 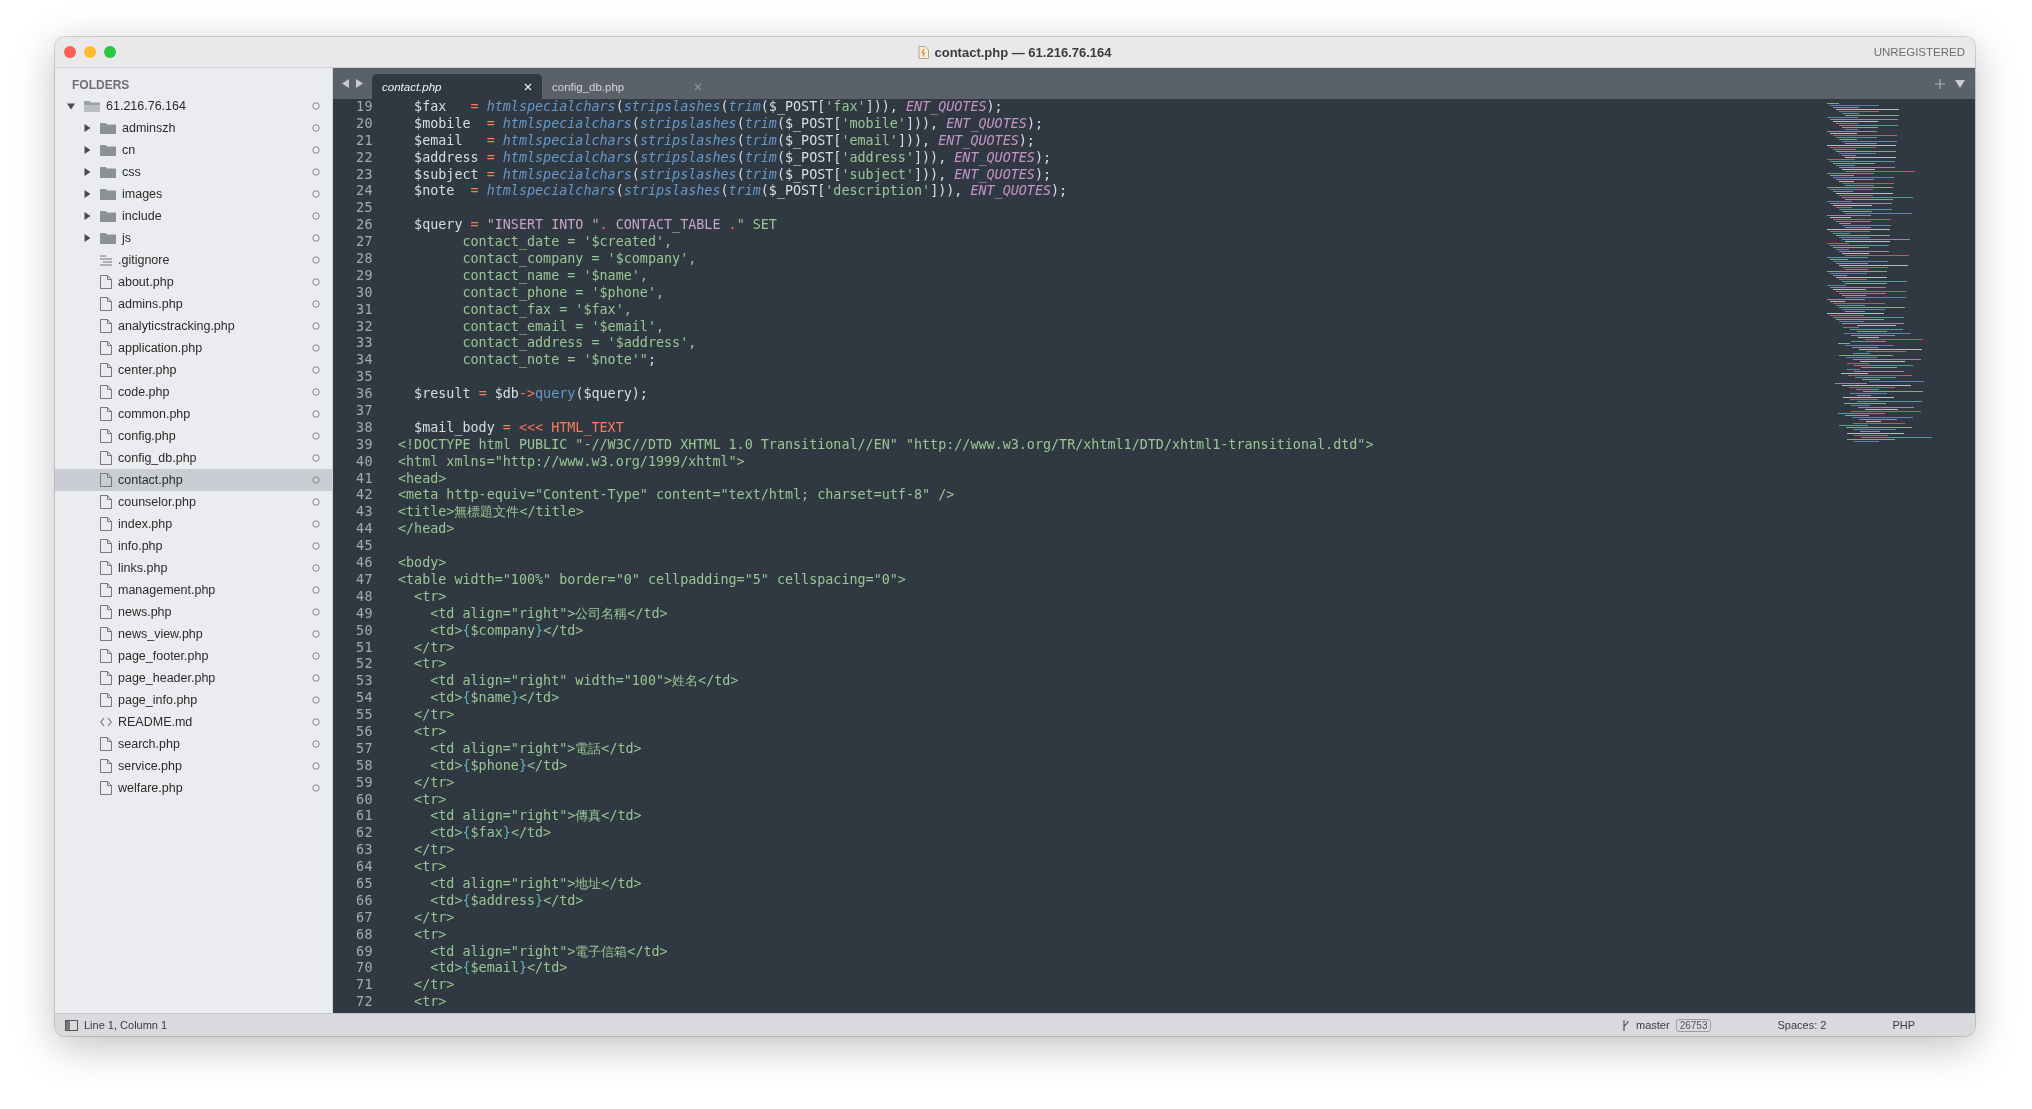 I want to click on sidebar-item: images, so click(x=193, y=194).